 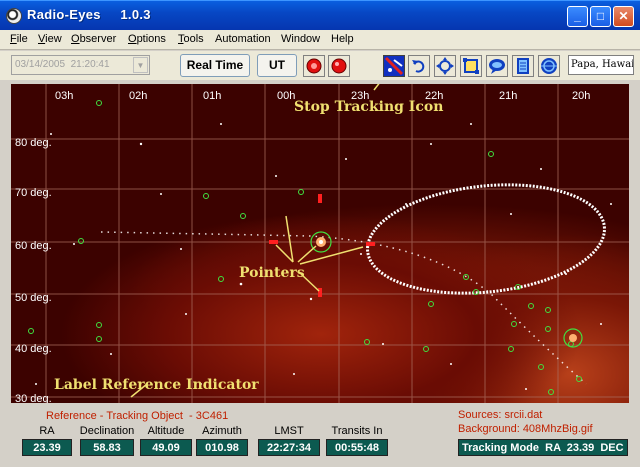 What do you see at coordinates (212, 96) in the screenshot?
I see `ra-label-01h: 01h` at bounding box center [212, 96].